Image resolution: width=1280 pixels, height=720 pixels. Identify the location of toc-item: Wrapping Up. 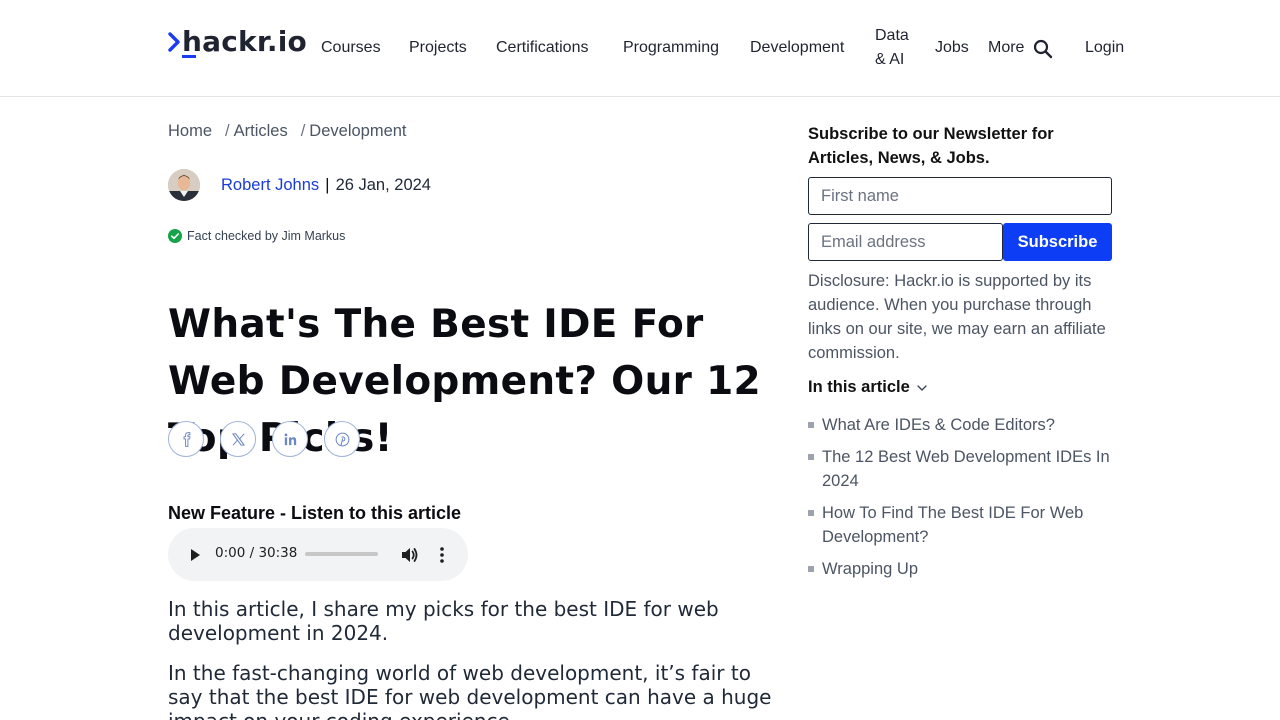
(963, 569).